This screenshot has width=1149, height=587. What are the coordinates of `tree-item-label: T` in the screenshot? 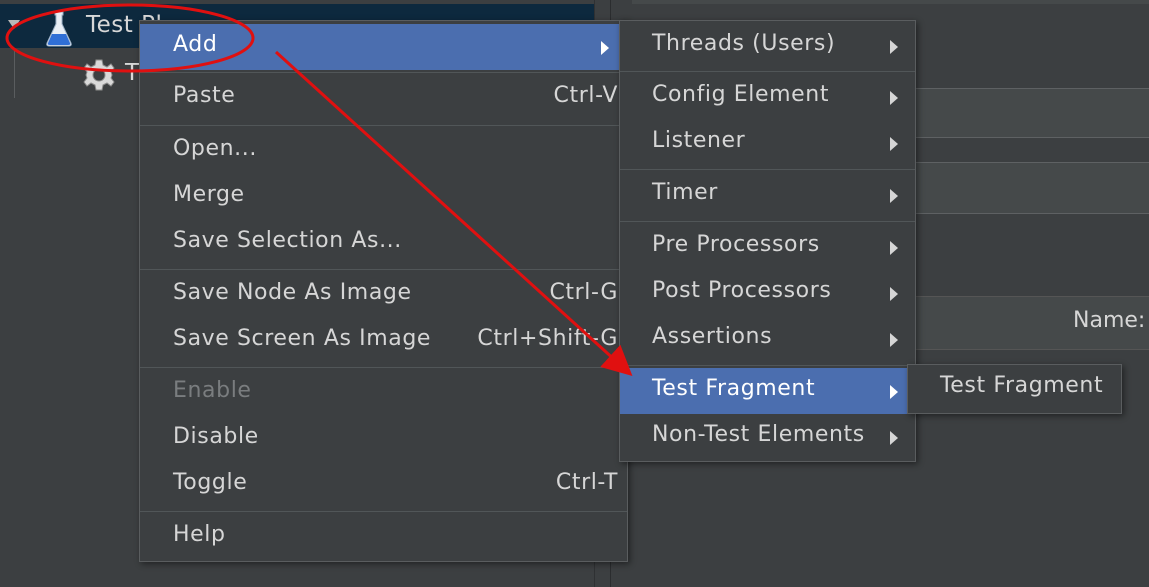 It's located at (132, 73).